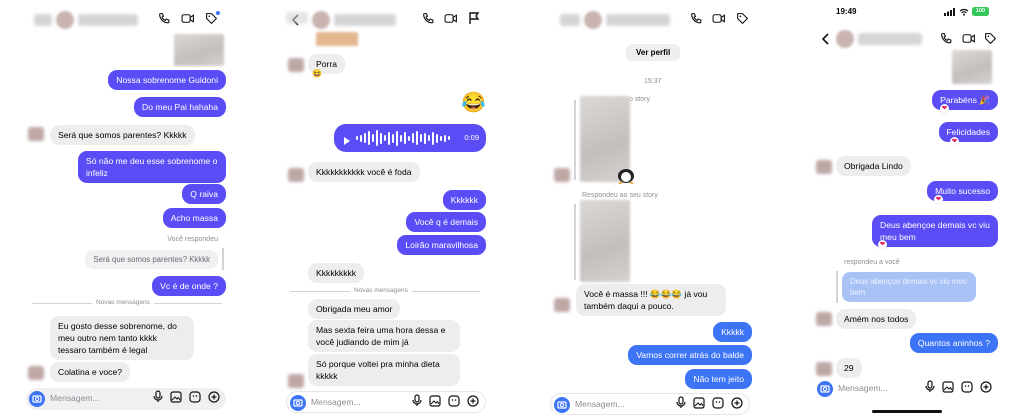 This screenshot has height=419, width=1014. I want to click on voice-waveform, so click(403, 138).